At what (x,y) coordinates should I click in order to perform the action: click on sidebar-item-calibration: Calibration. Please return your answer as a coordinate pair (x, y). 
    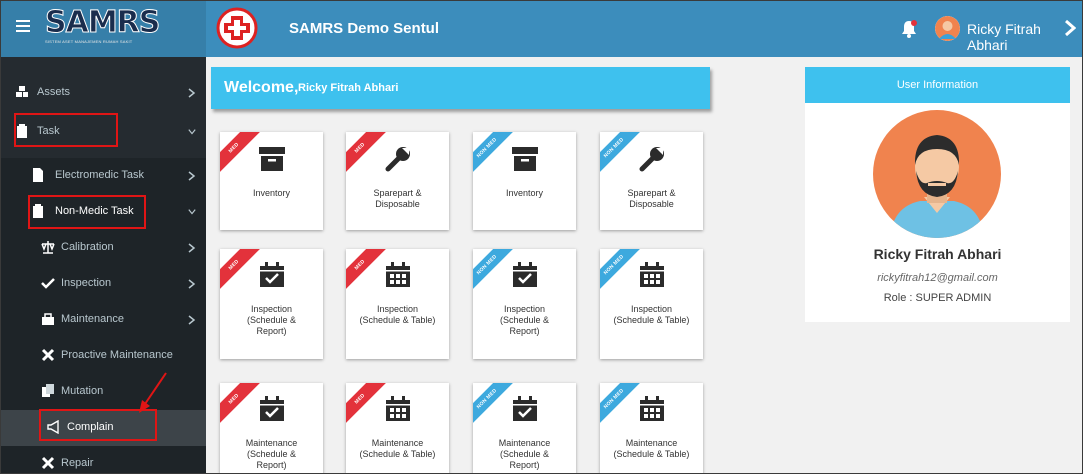
    Looking at the image, I should click on (103, 248).